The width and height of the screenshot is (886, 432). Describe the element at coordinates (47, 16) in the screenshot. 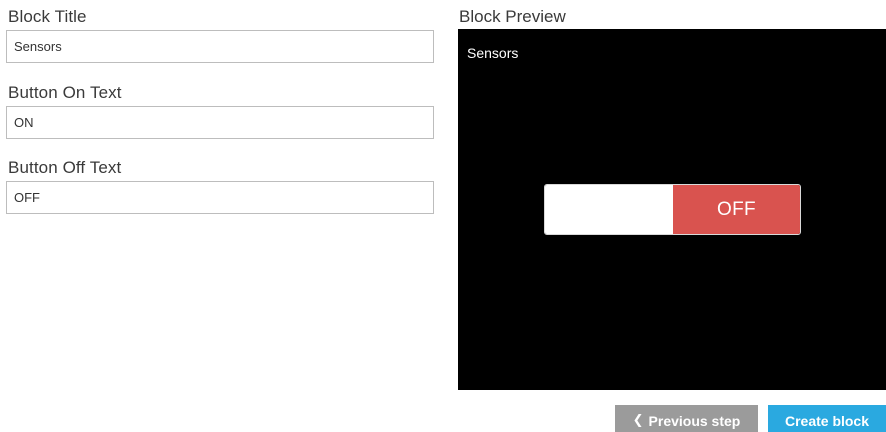

I see `block-title-label: Block Title` at that location.